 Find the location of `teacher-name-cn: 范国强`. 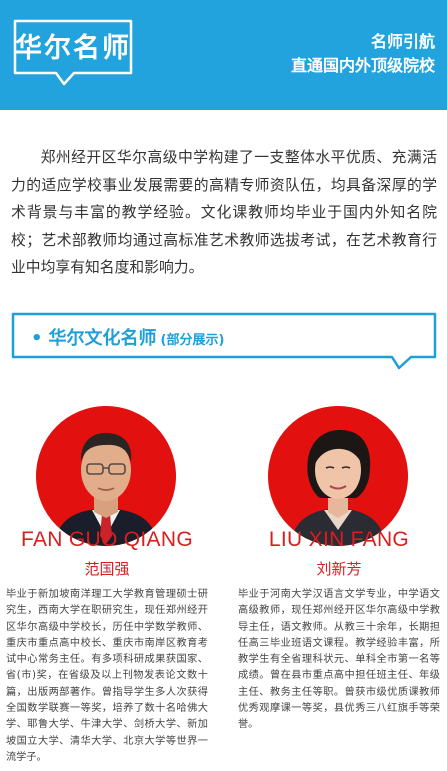

teacher-name-cn: 范国强 is located at coordinates (107, 569).